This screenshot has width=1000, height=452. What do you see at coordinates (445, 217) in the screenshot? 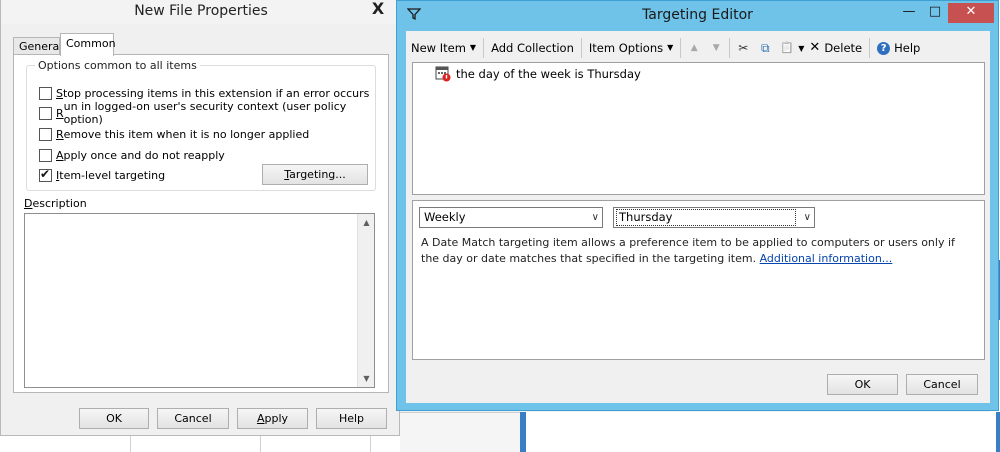
I see `select-value: Weekly` at bounding box center [445, 217].